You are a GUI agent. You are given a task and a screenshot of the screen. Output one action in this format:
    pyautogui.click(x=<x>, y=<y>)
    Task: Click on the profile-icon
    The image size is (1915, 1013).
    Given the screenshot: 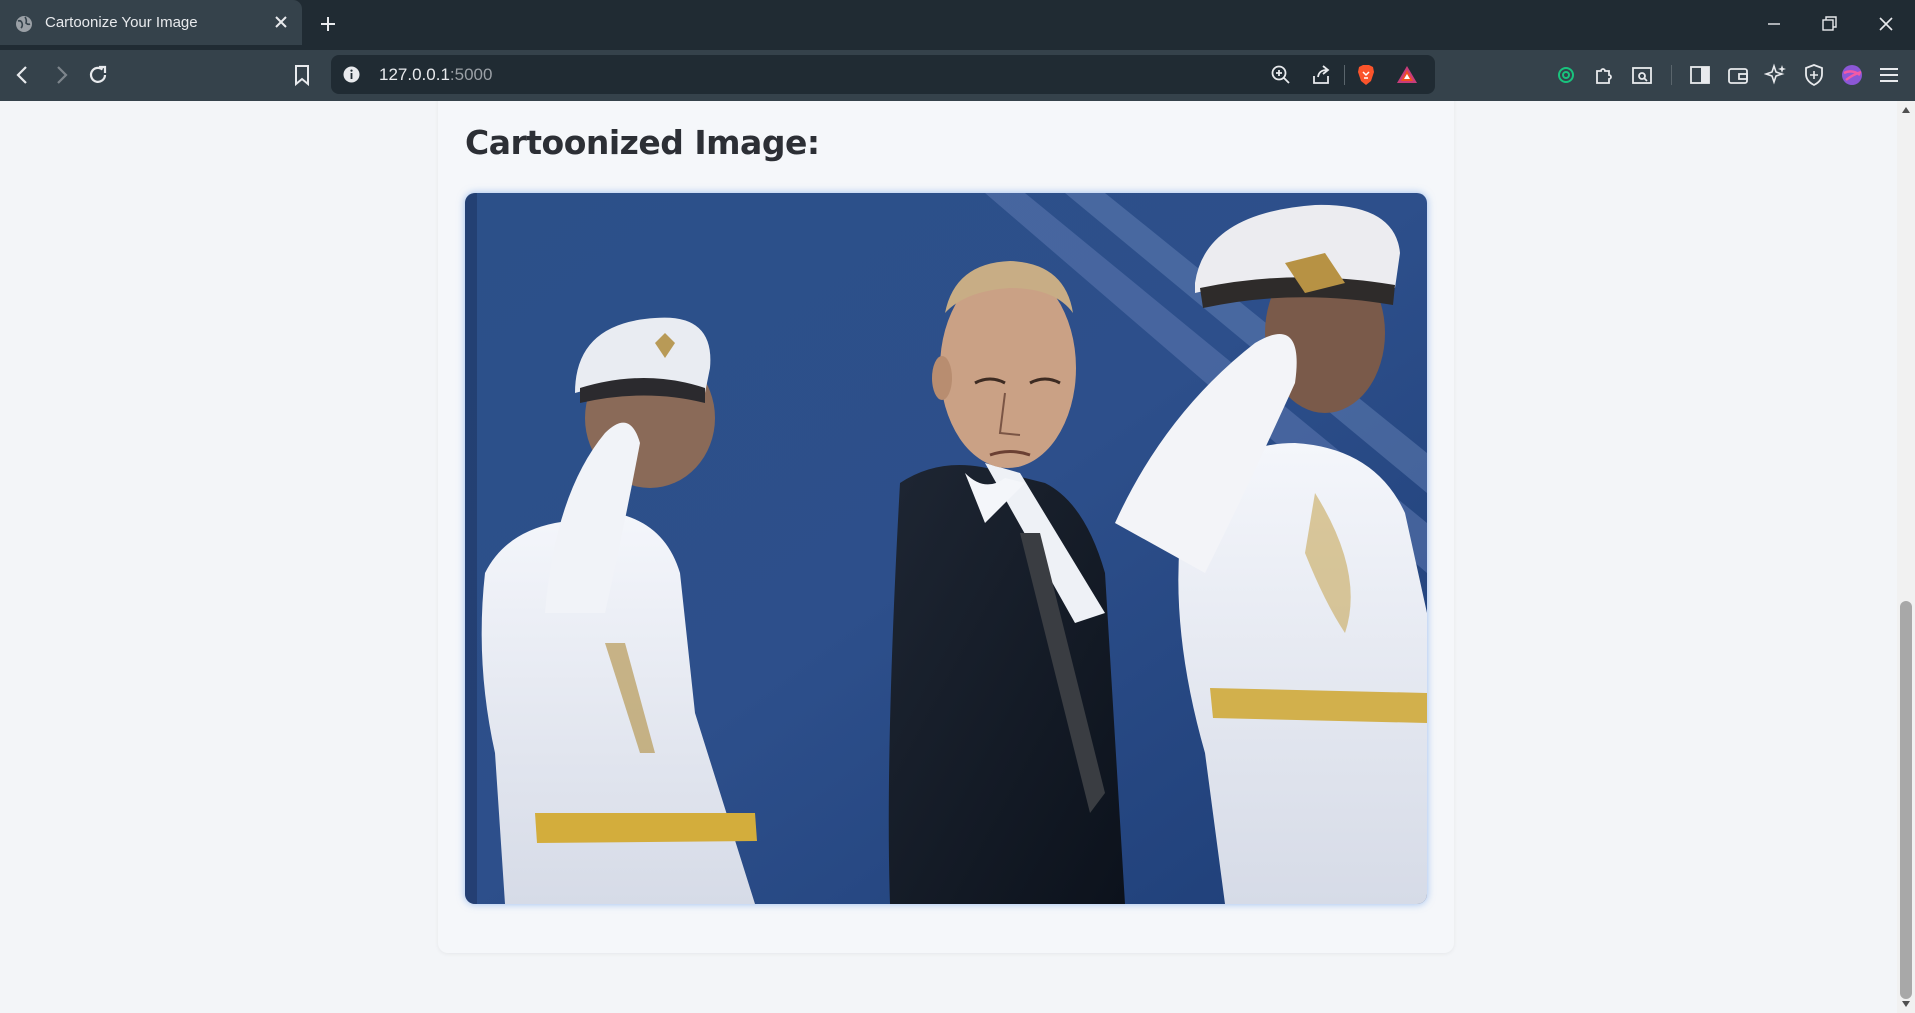 What is the action you would take?
    pyautogui.click(x=1852, y=75)
    